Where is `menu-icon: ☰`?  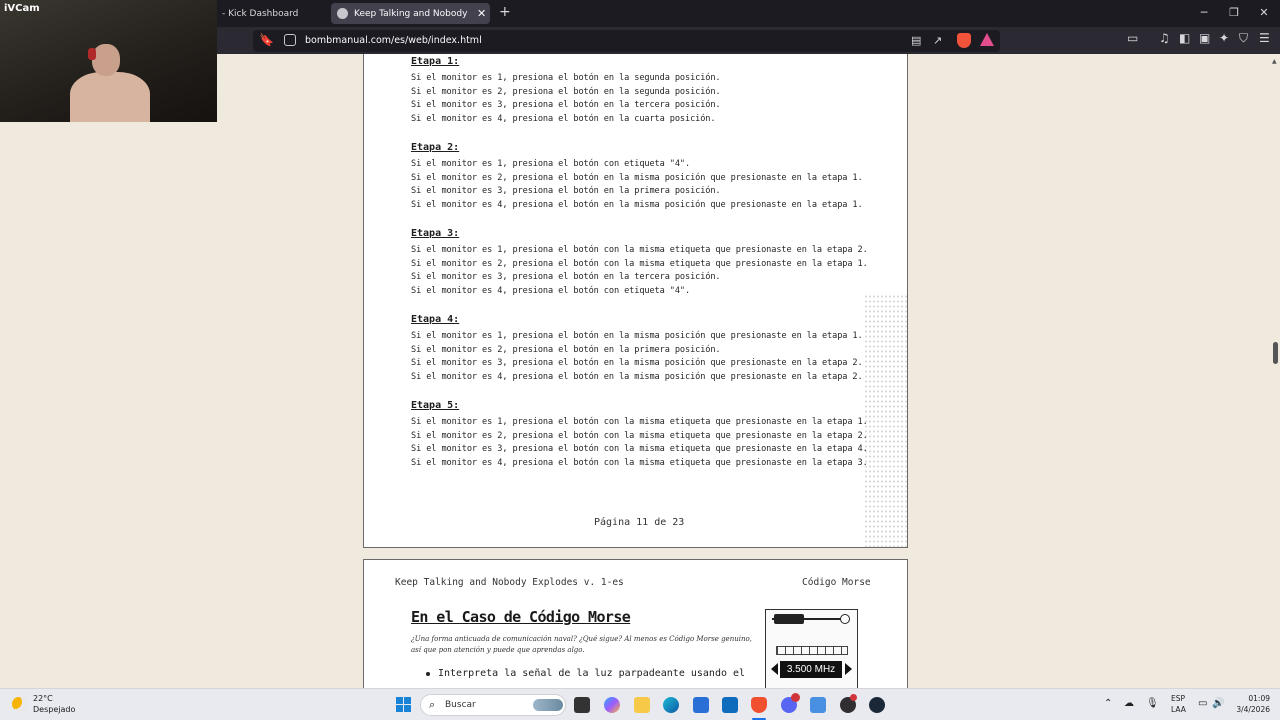 menu-icon: ☰ is located at coordinates (1264, 38).